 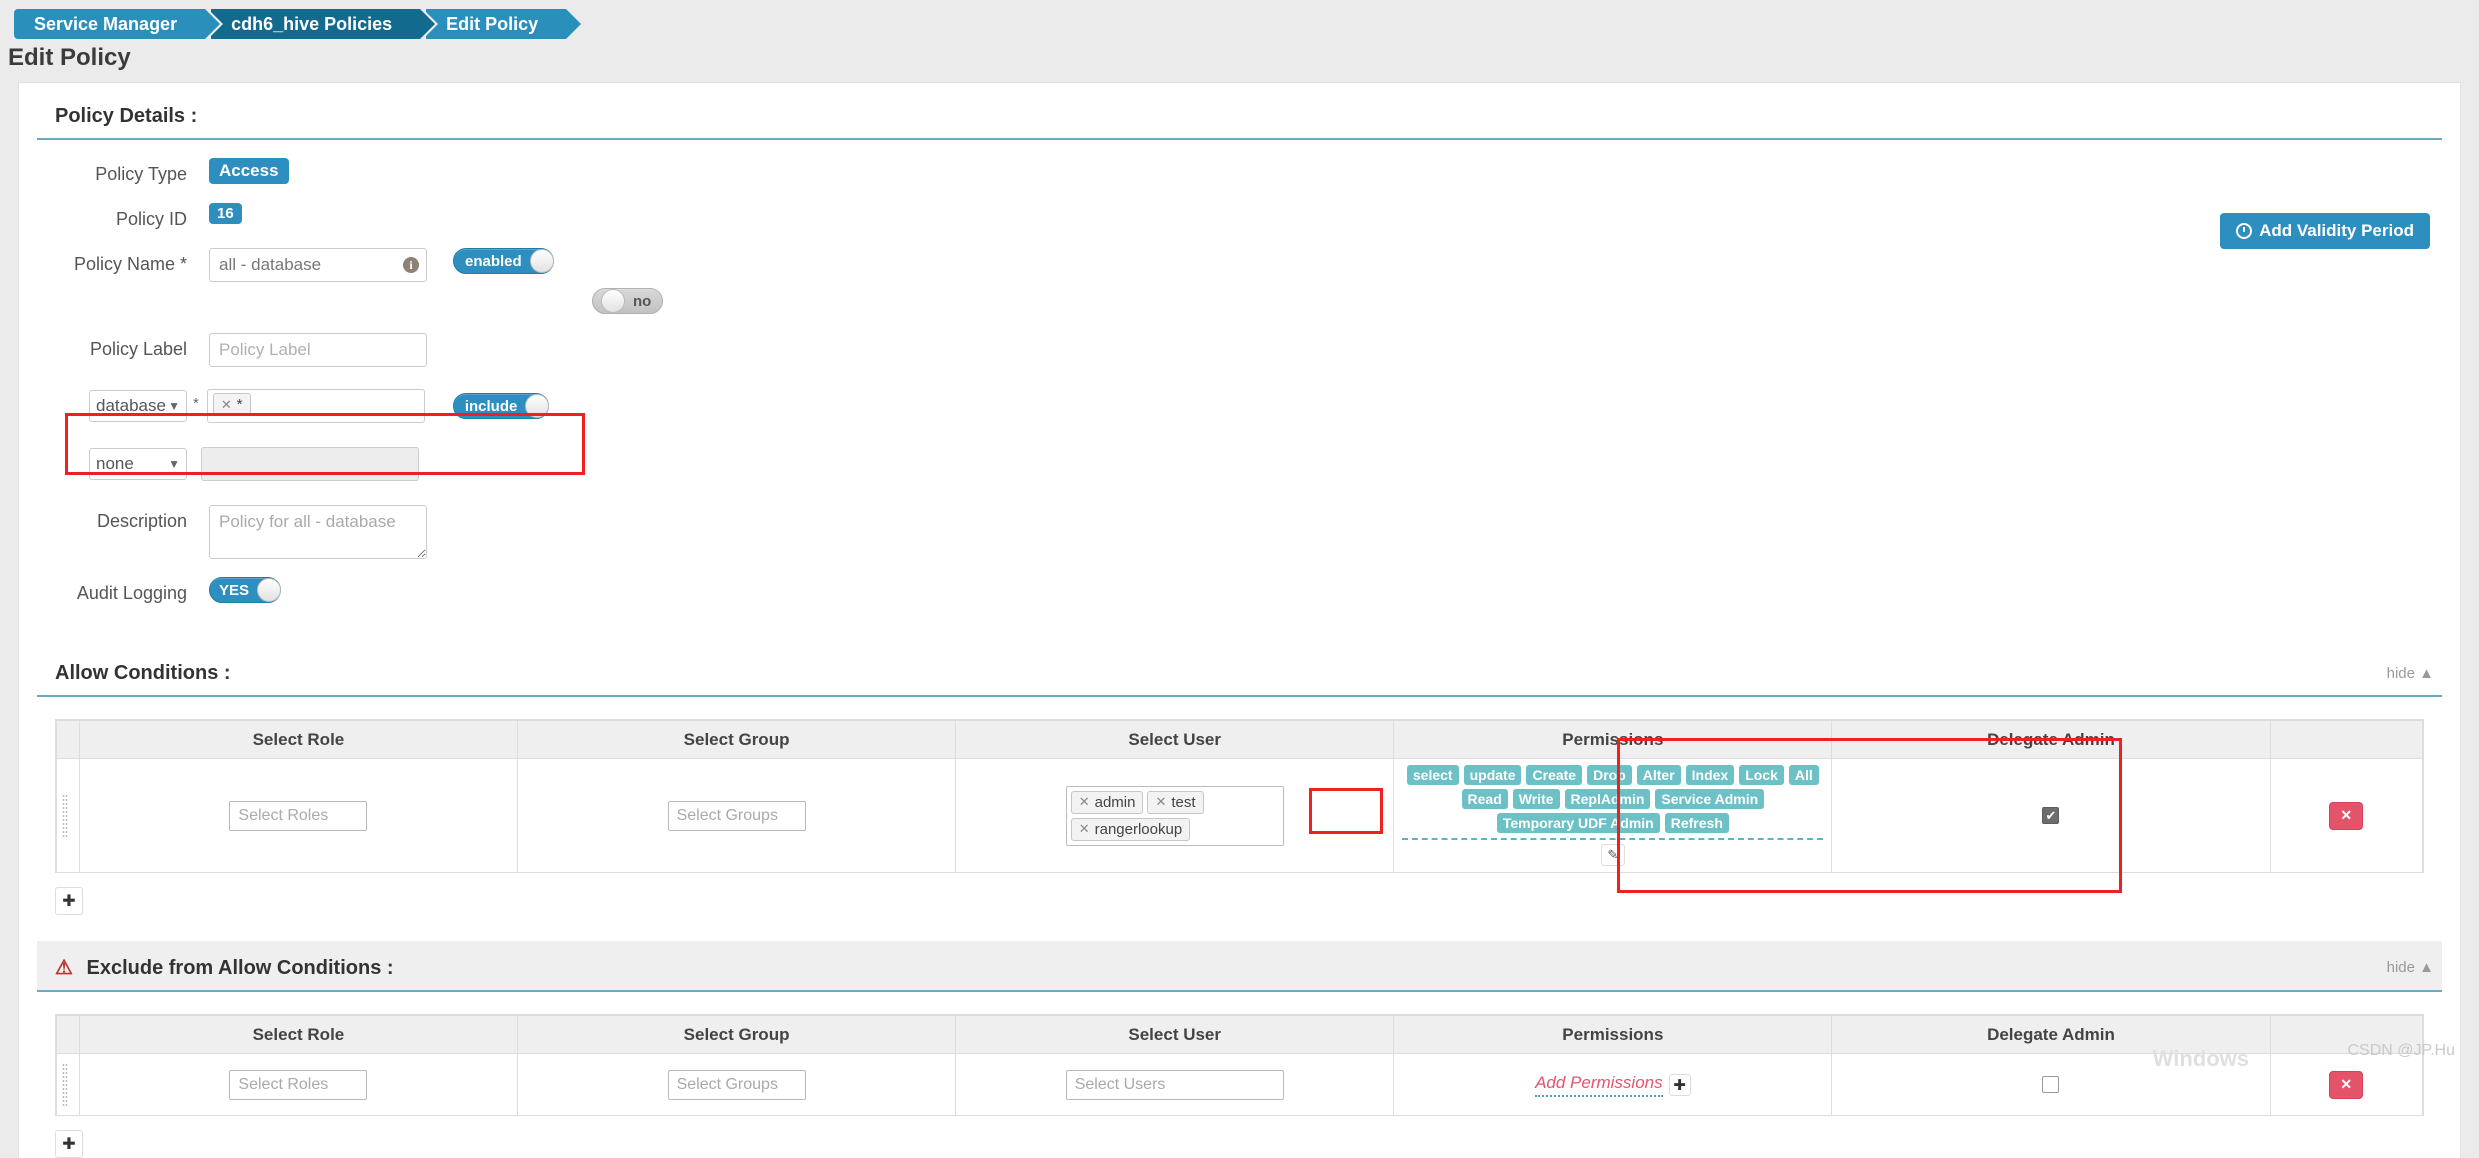 What do you see at coordinates (318, 265) in the screenshot?
I see `policy-name-input` at bounding box center [318, 265].